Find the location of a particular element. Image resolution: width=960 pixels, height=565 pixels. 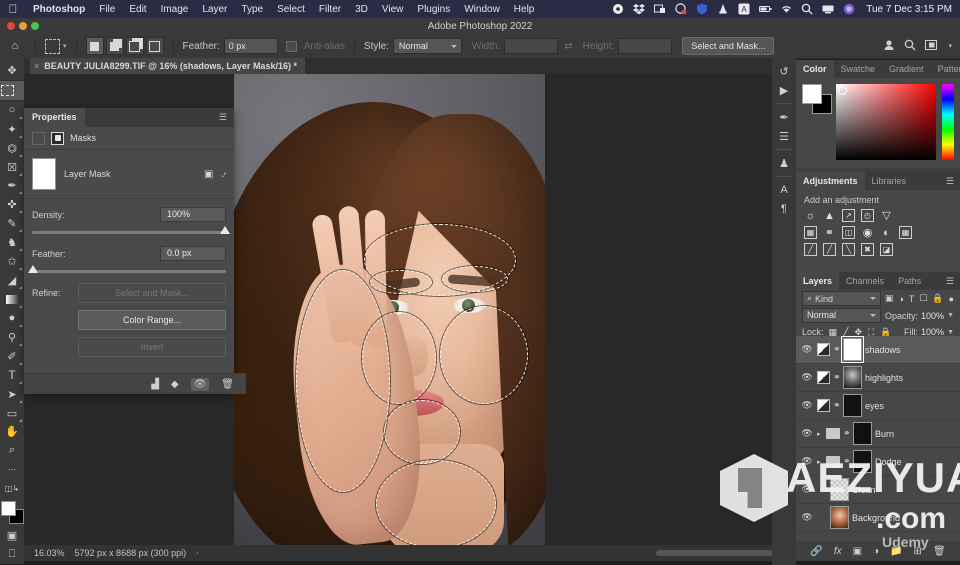

tool-zoom: ⌕ is located at coordinates (12, 450).